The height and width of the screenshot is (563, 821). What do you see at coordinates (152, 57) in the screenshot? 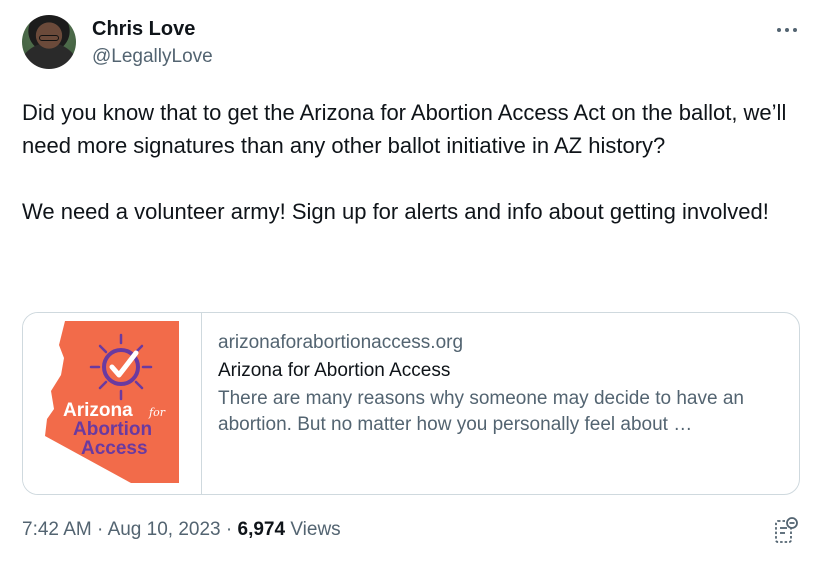
I see `author-handle: @LegallyLove` at bounding box center [152, 57].